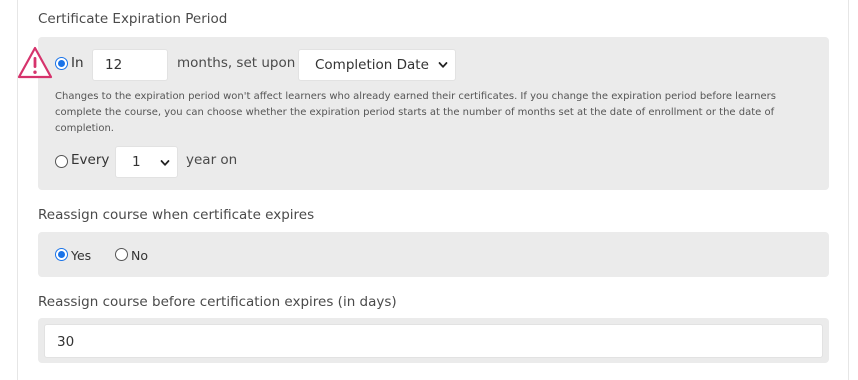  Describe the element at coordinates (433, 341) in the screenshot. I see `reassign-days-input: 30` at that location.